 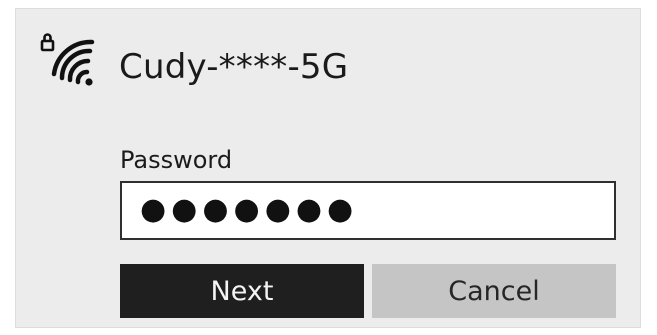 What do you see at coordinates (242, 291) in the screenshot?
I see `next-button: Next` at bounding box center [242, 291].